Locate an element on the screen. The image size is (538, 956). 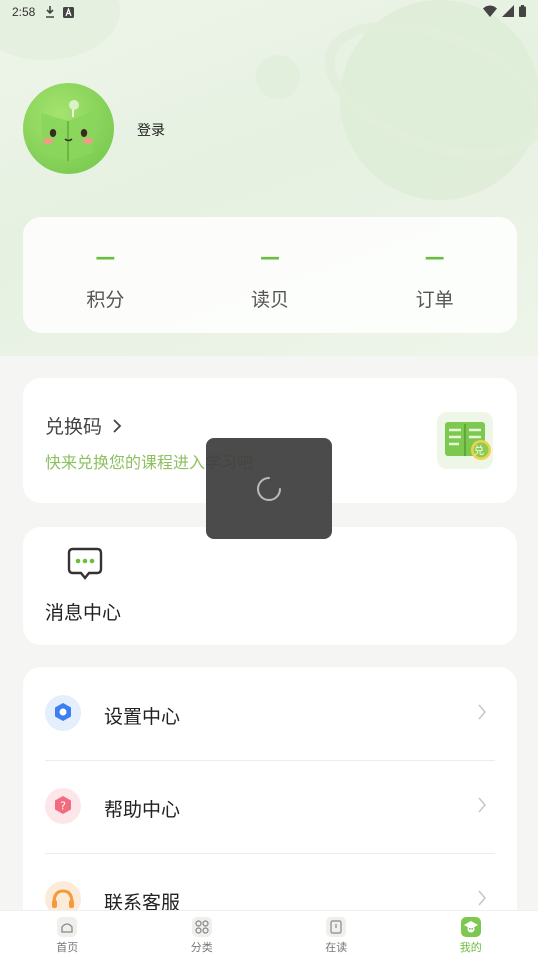
a-badge-icon is located at coordinates (69, 12).